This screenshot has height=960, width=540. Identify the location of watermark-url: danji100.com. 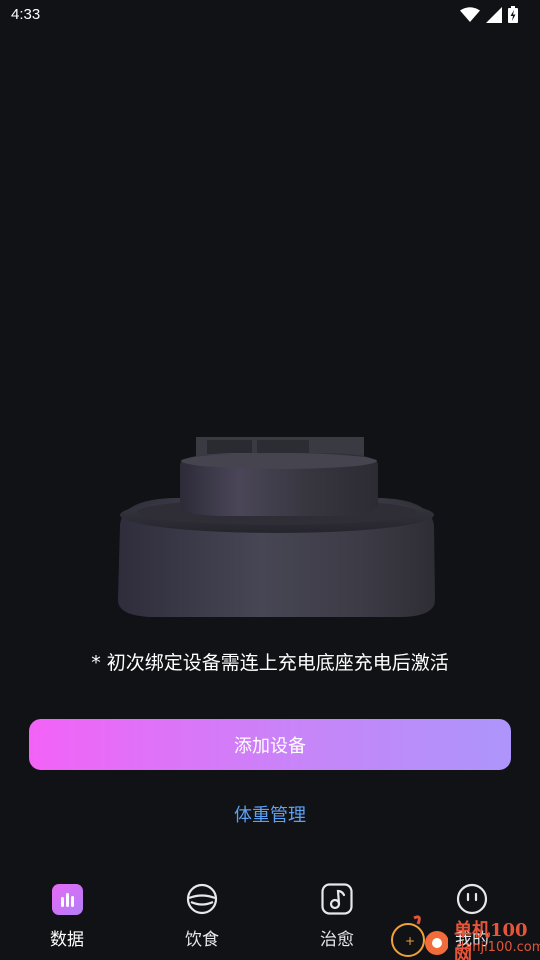
(498, 947).